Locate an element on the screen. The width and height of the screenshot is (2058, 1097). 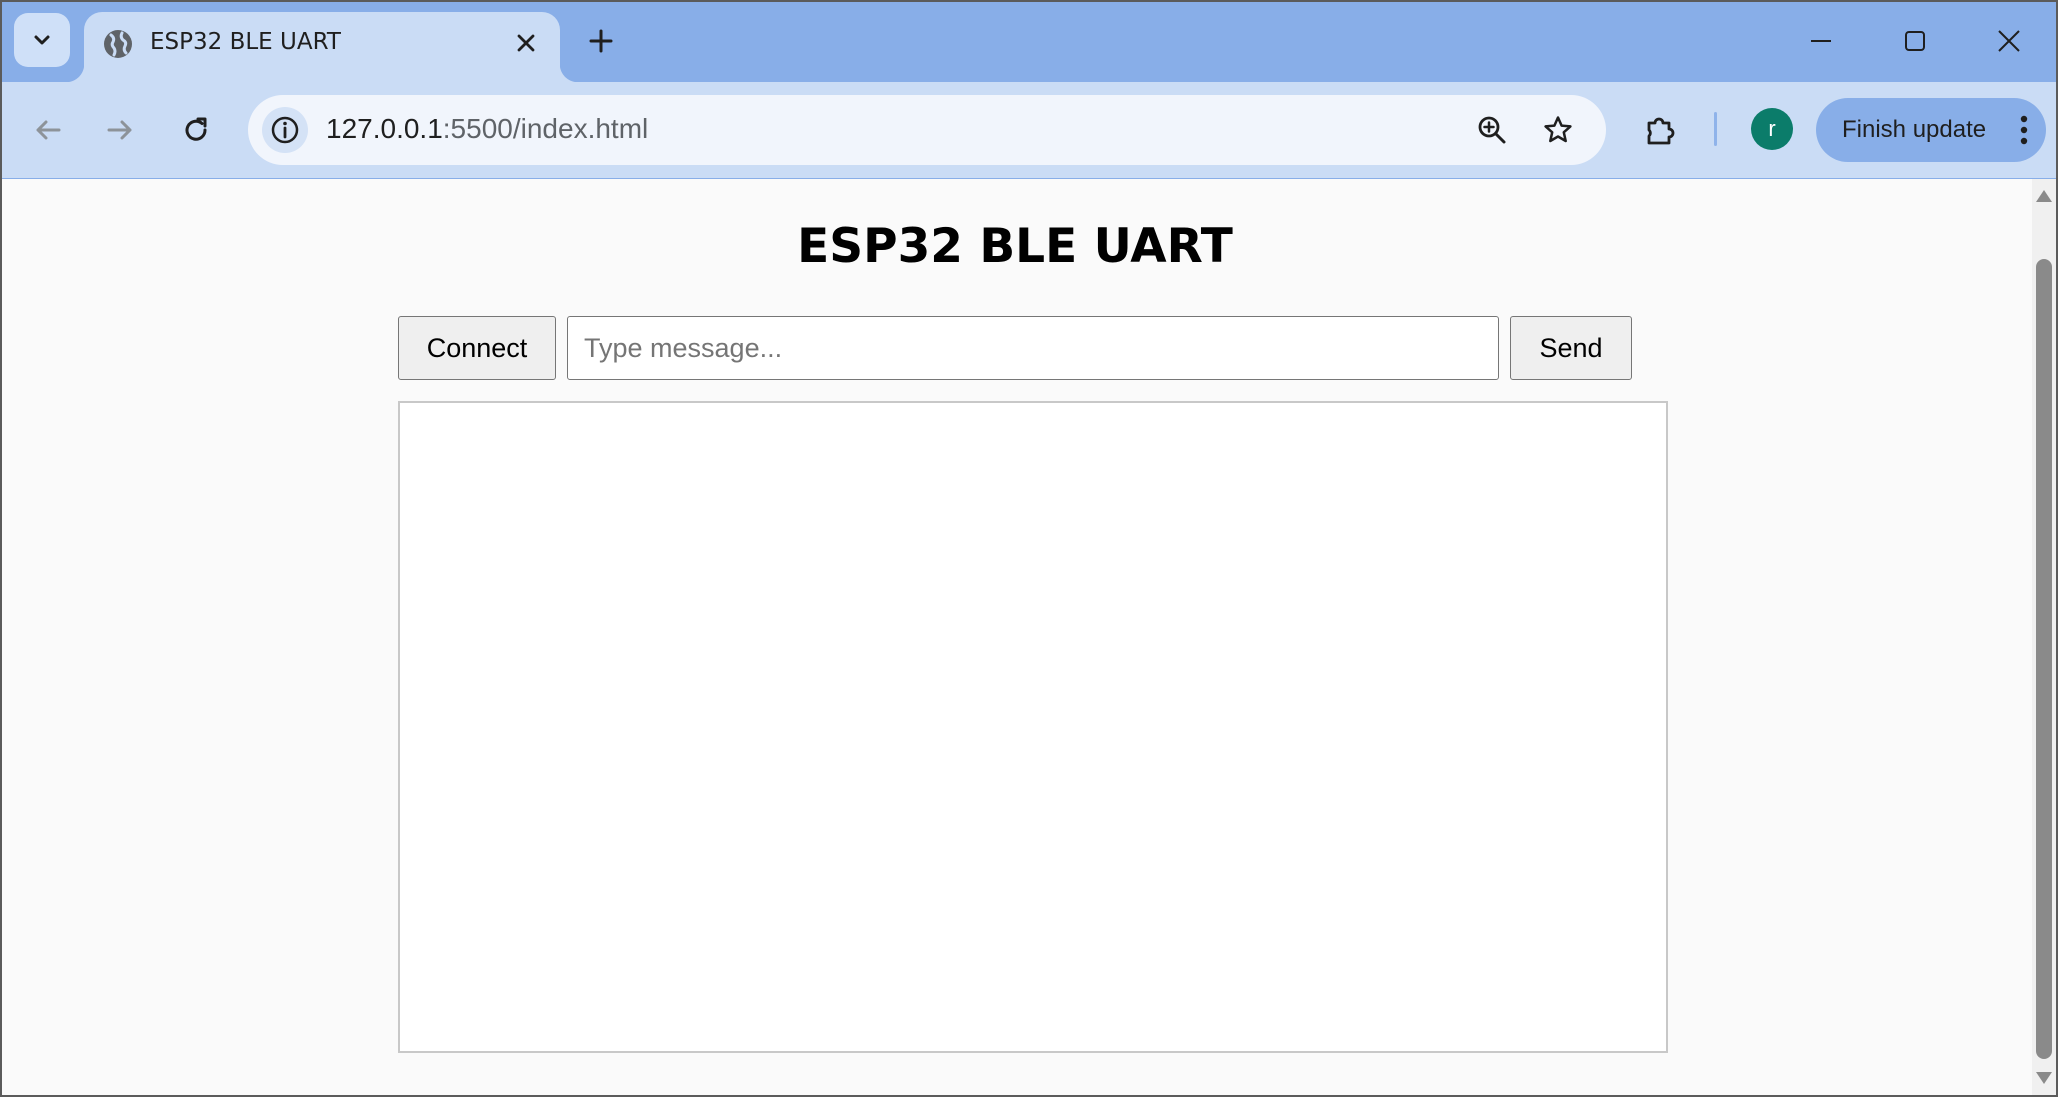
minimize-button is located at coordinates (1821, 41).